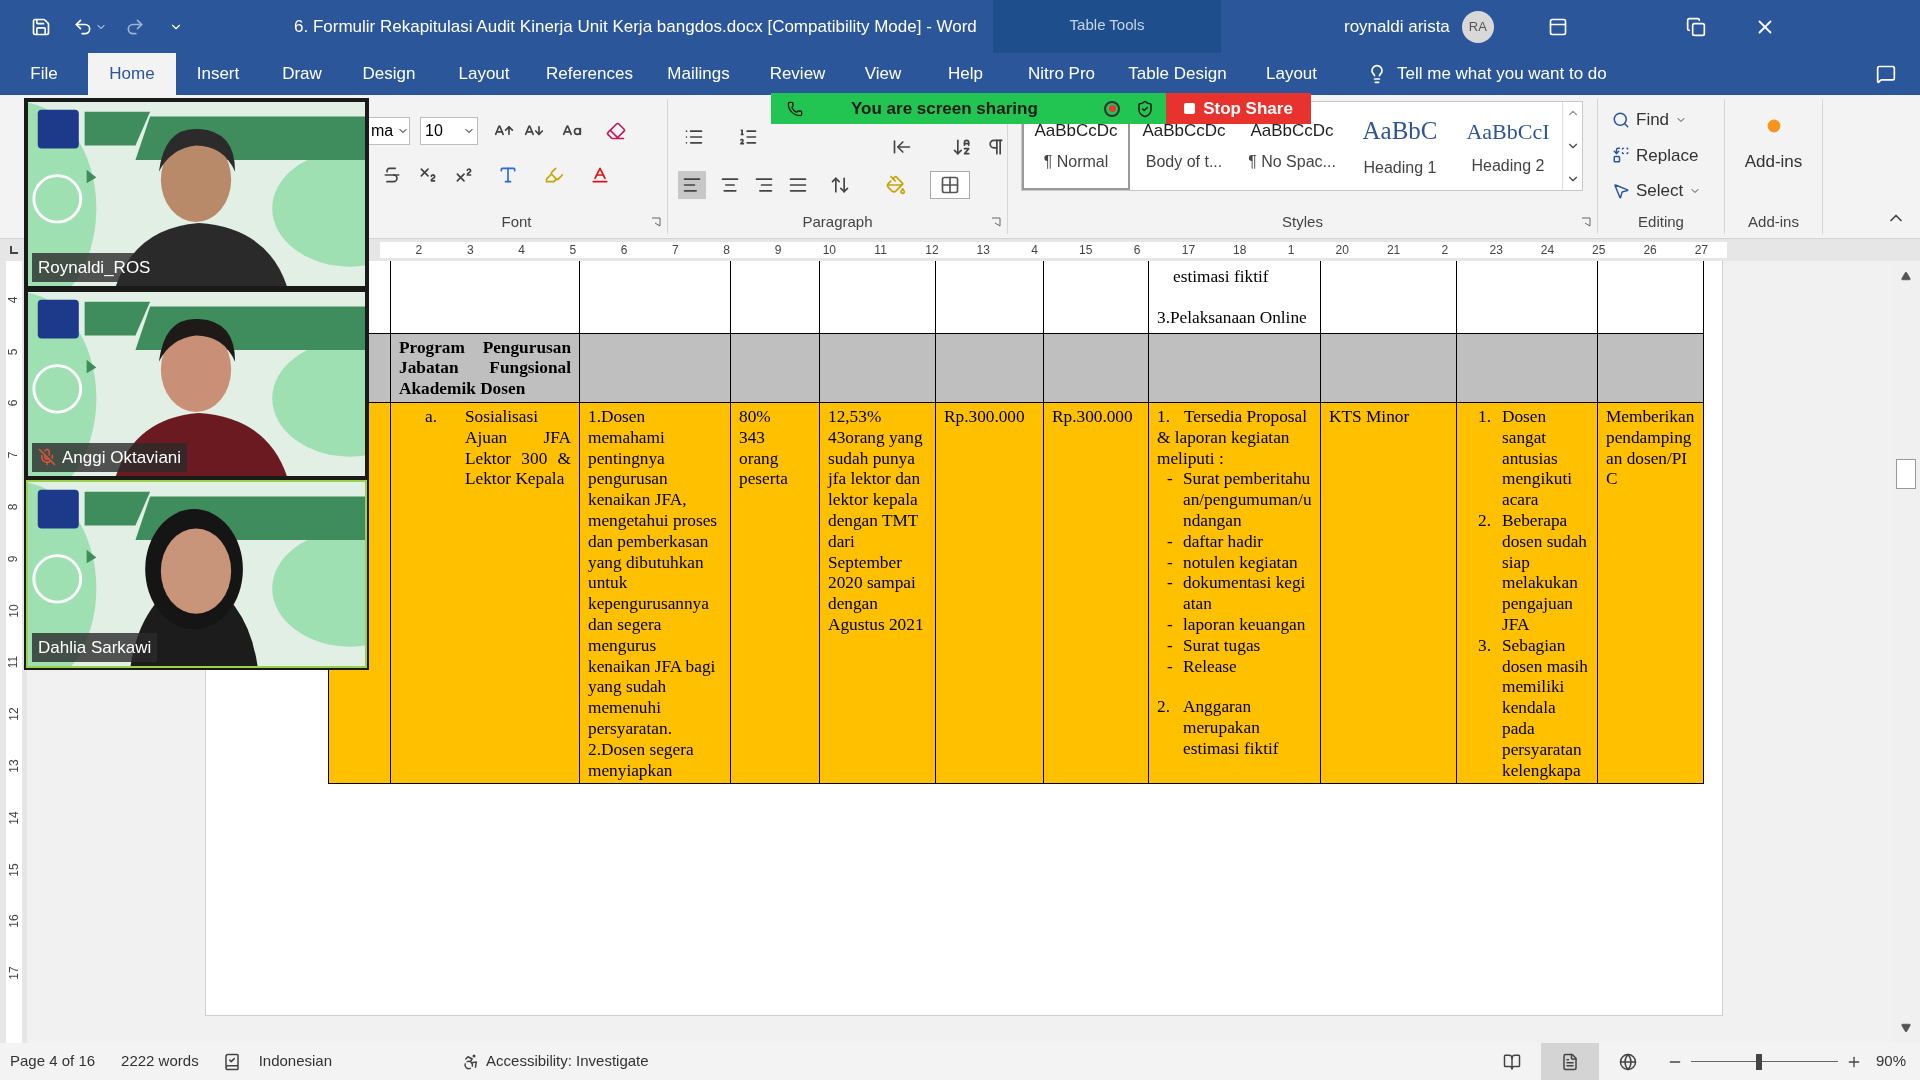  What do you see at coordinates (41, 26) in the screenshot?
I see `save-icon` at bounding box center [41, 26].